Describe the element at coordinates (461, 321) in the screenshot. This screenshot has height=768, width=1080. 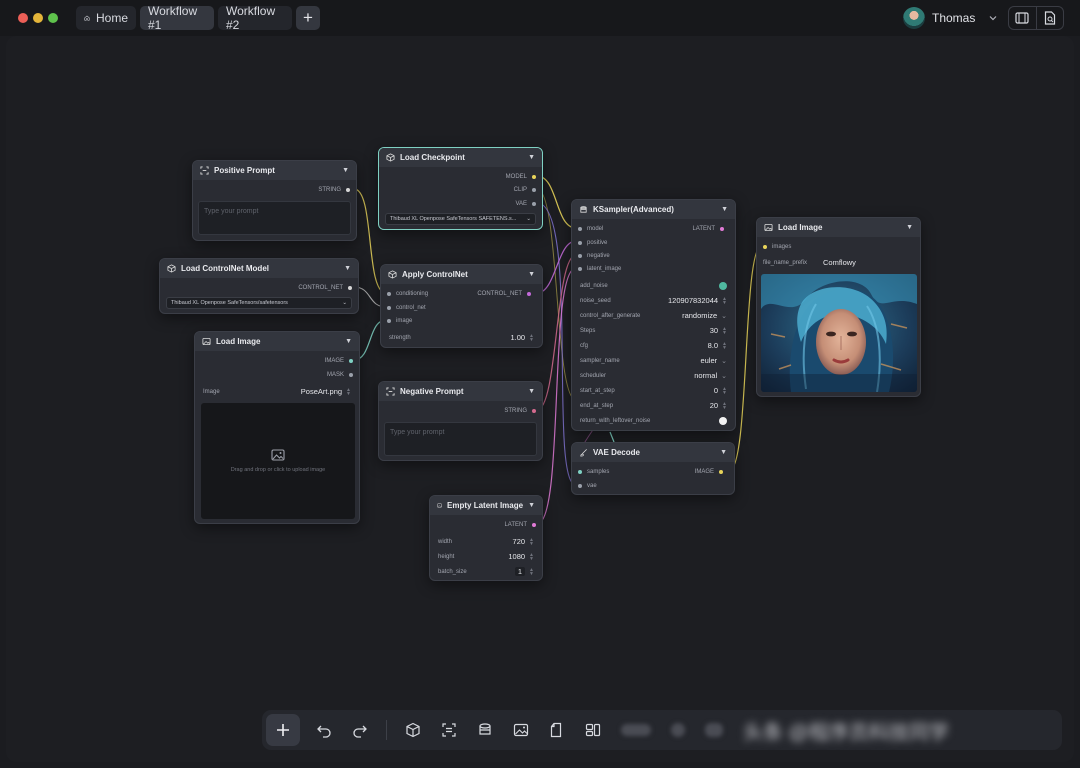
I see `input-image: image` at that location.